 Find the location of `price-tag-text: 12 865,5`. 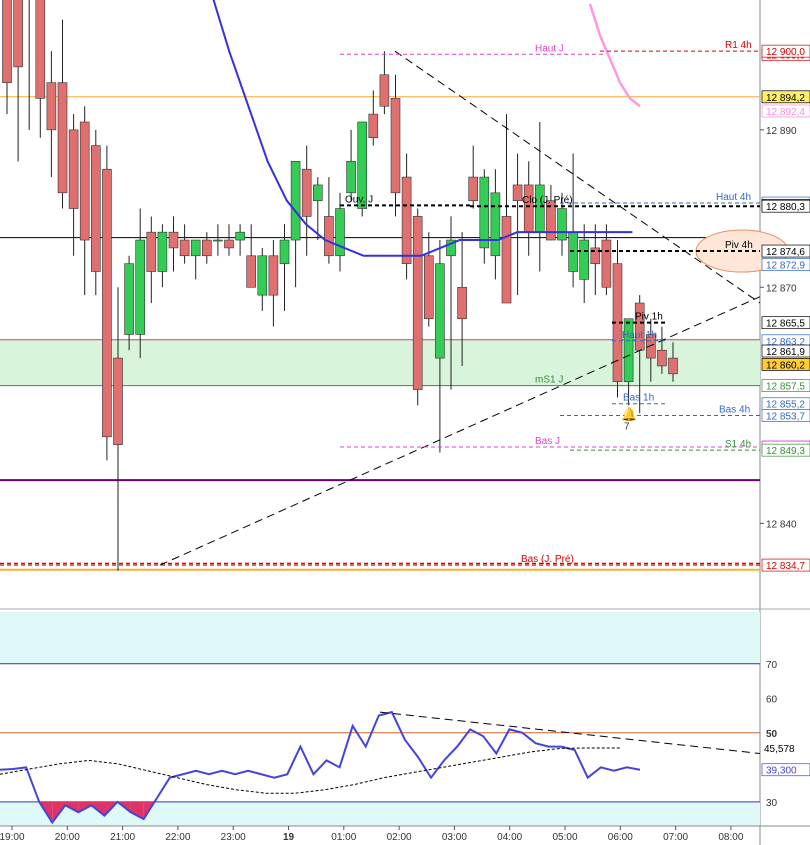

price-tag-text: 12 865,5 is located at coordinates (785, 324).